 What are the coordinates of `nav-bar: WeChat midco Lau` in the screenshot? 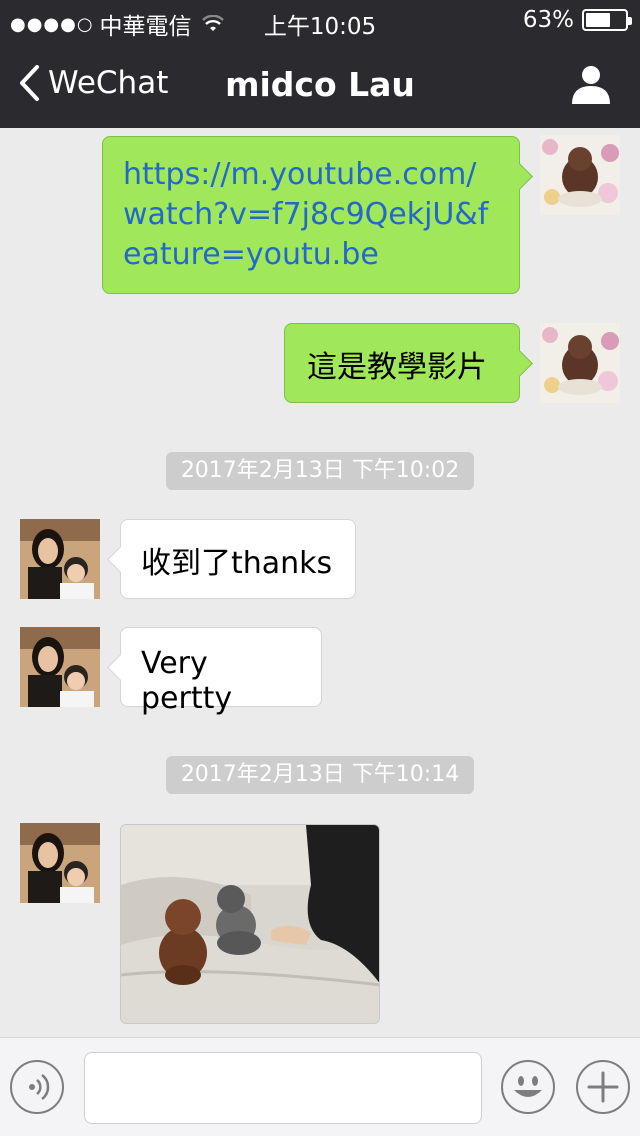 It's located at (320, 84).